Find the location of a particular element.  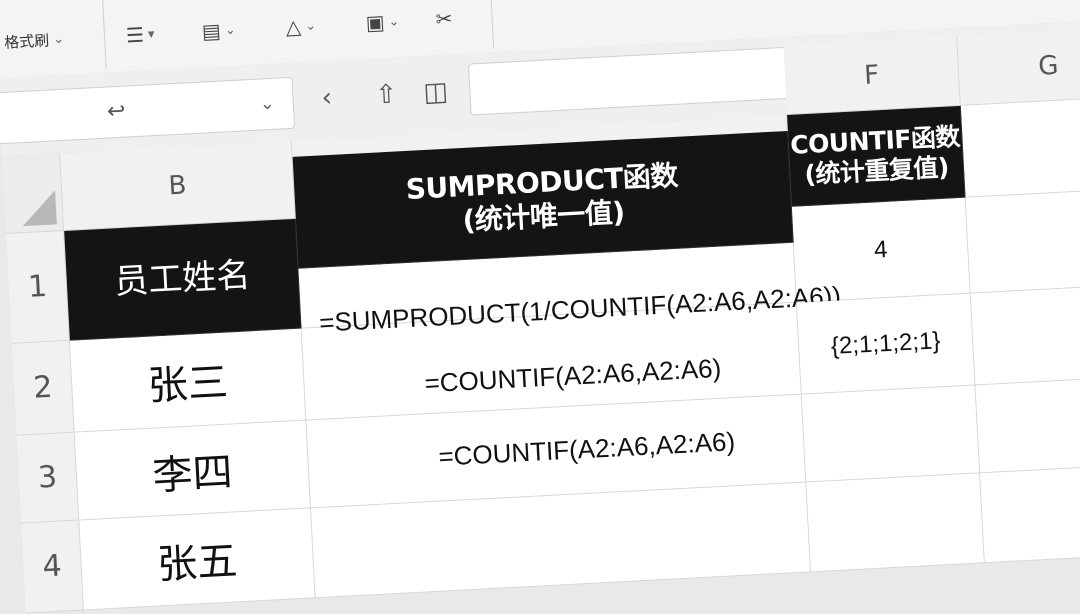

indent-button: ▤ ⌄ is located at coordinates (218, 31).